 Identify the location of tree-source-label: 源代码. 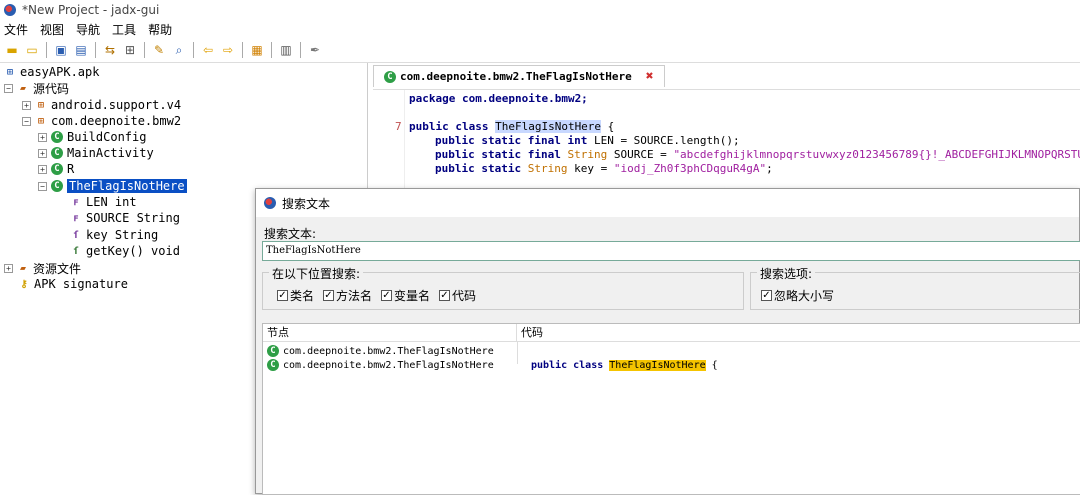
(51, 88).